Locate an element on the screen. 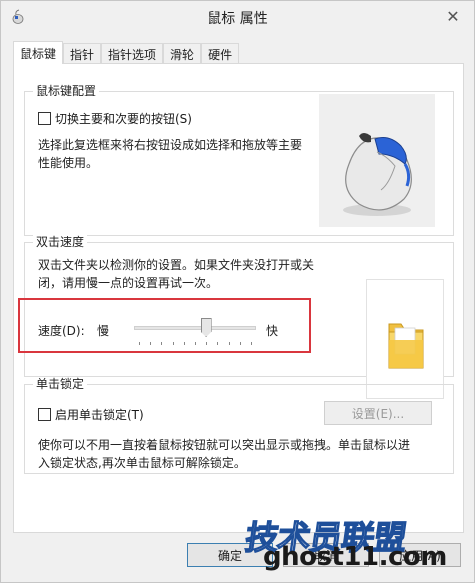  tab-wheel: 滑轮 is located at coordinates (182, 53).